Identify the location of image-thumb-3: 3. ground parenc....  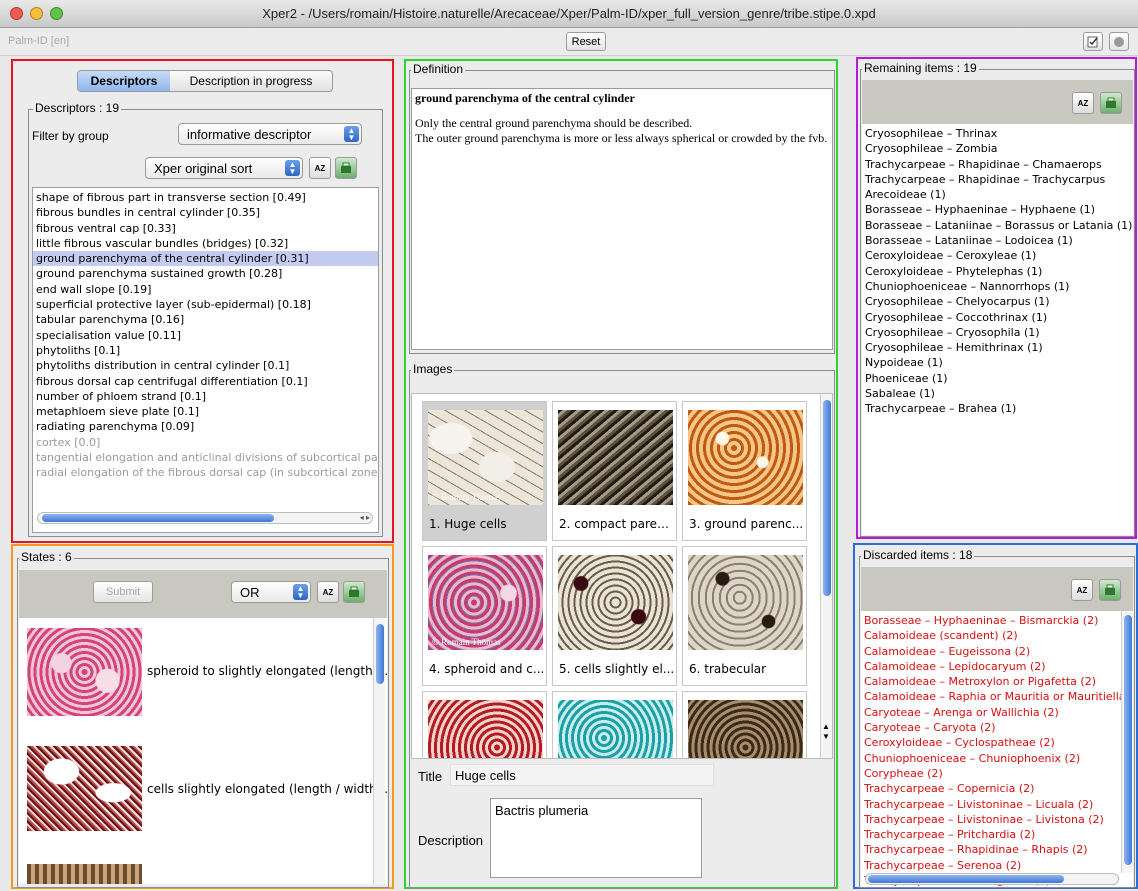
(744, 471).